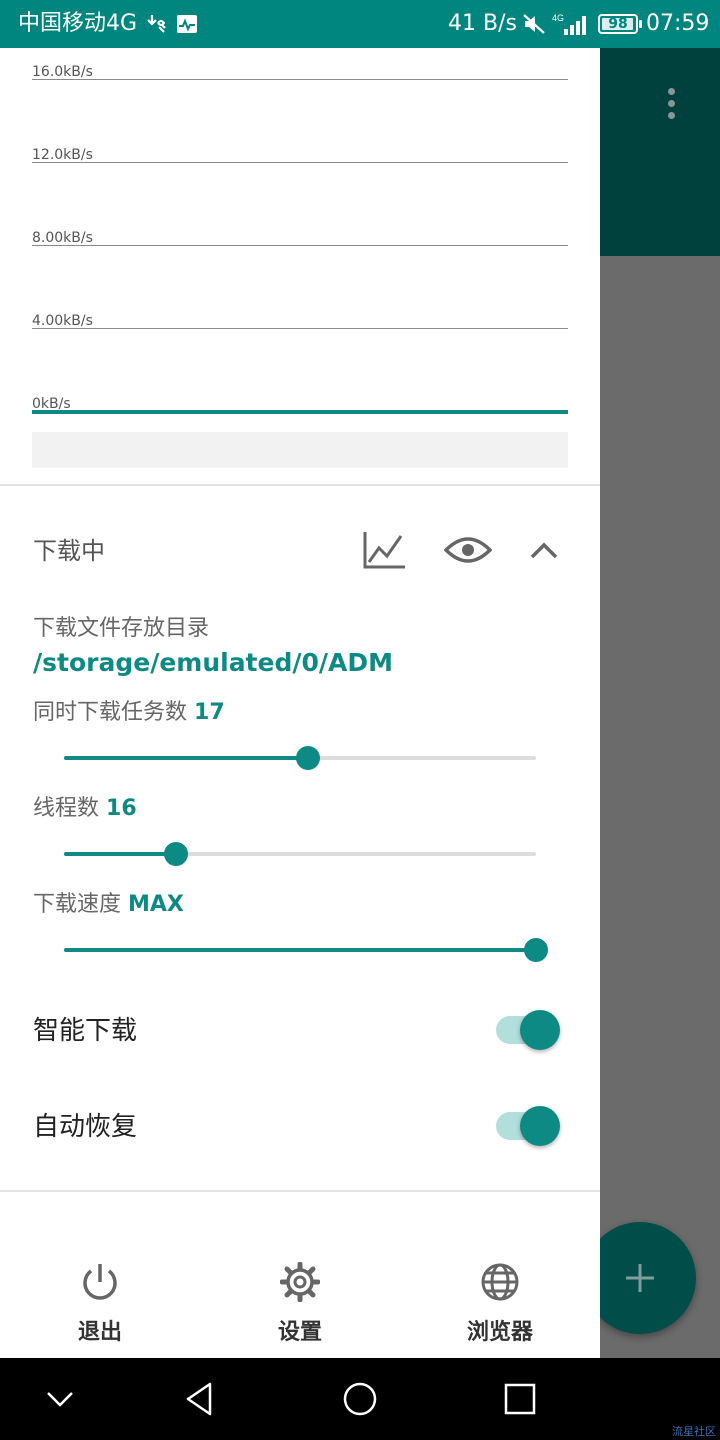 Image resolution: width=720 pixels, height=1440 pixels. I want to click on network-speed: 41 B/s, so click(482, 23).